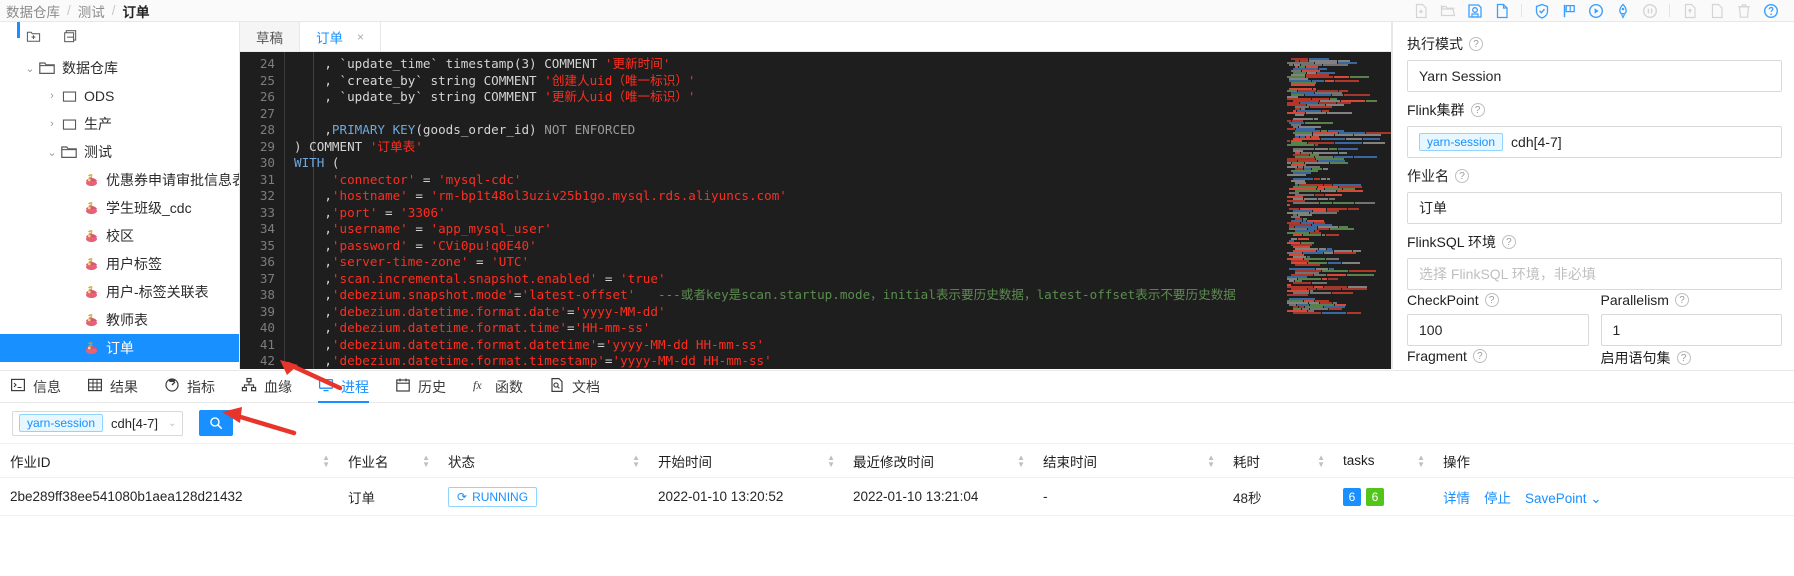 This screenshot has height=576, width=1794. I want to click on code-minimap, so click(1336, 210).